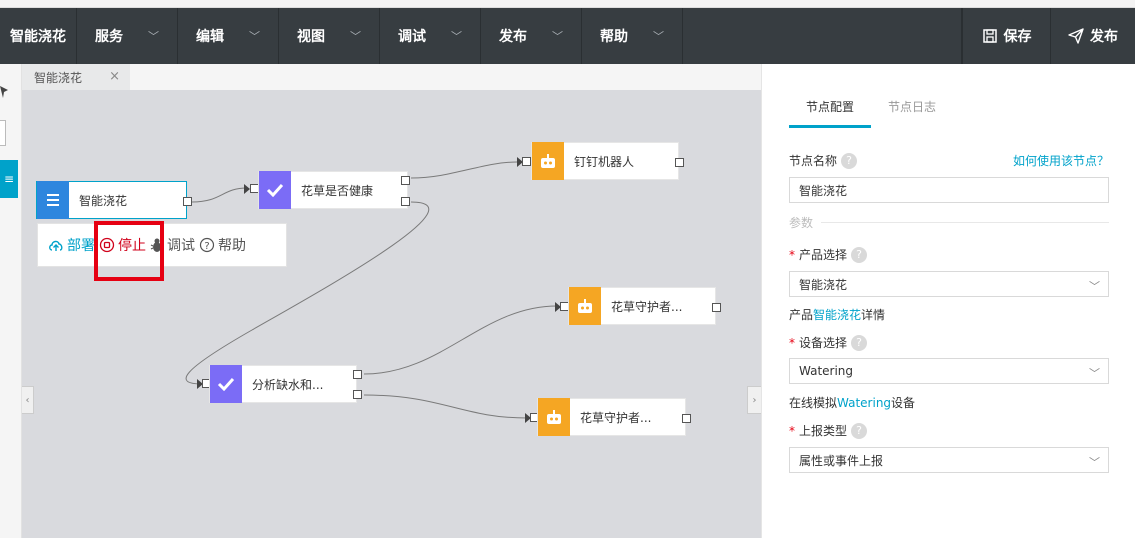 This screenshot has height=538, width=1135. Describe the element at coordinates (103, 200) in the screenshot. I see `node-label: 智能浇花` at that location.